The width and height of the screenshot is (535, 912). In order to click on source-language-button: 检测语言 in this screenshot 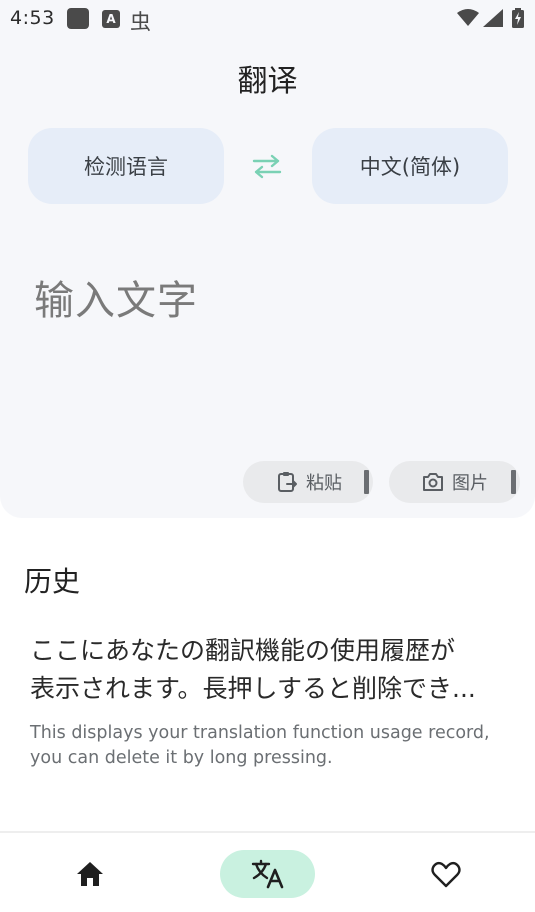, I will do `click(126, 166)`.